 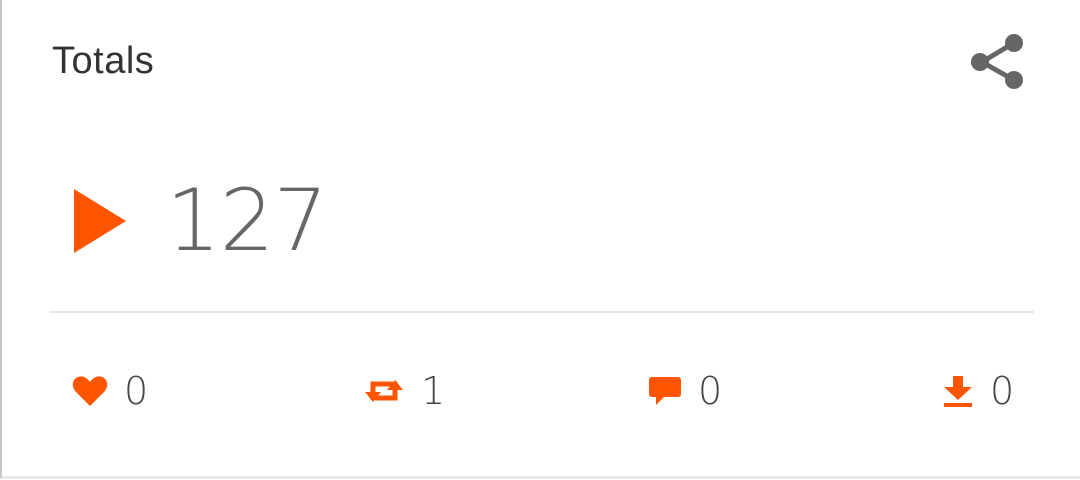 I want to click on play-icon, so click(x=100, y=221).